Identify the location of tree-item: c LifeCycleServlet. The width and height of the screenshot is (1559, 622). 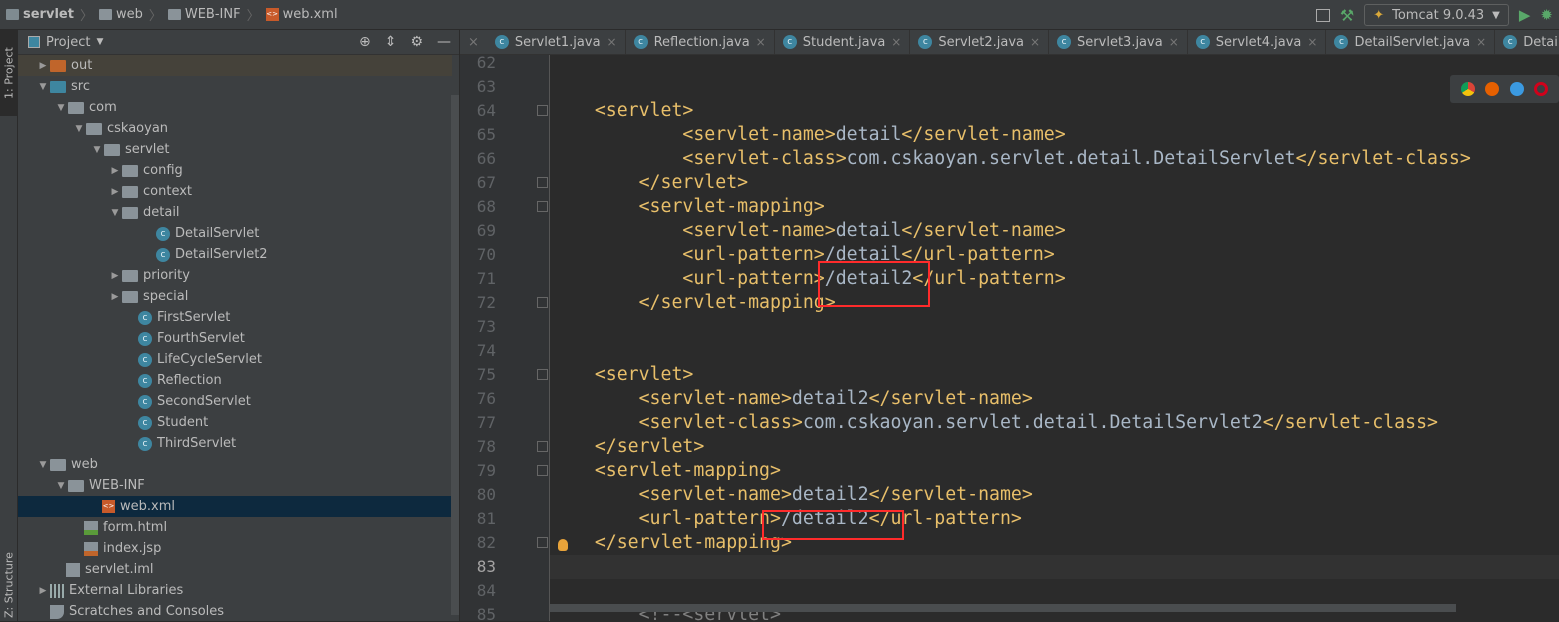
(235, 359).